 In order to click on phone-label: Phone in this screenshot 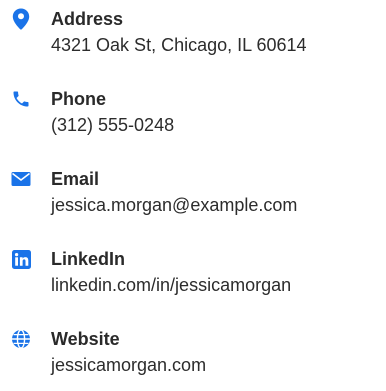, I will do `click(79, 99)`.